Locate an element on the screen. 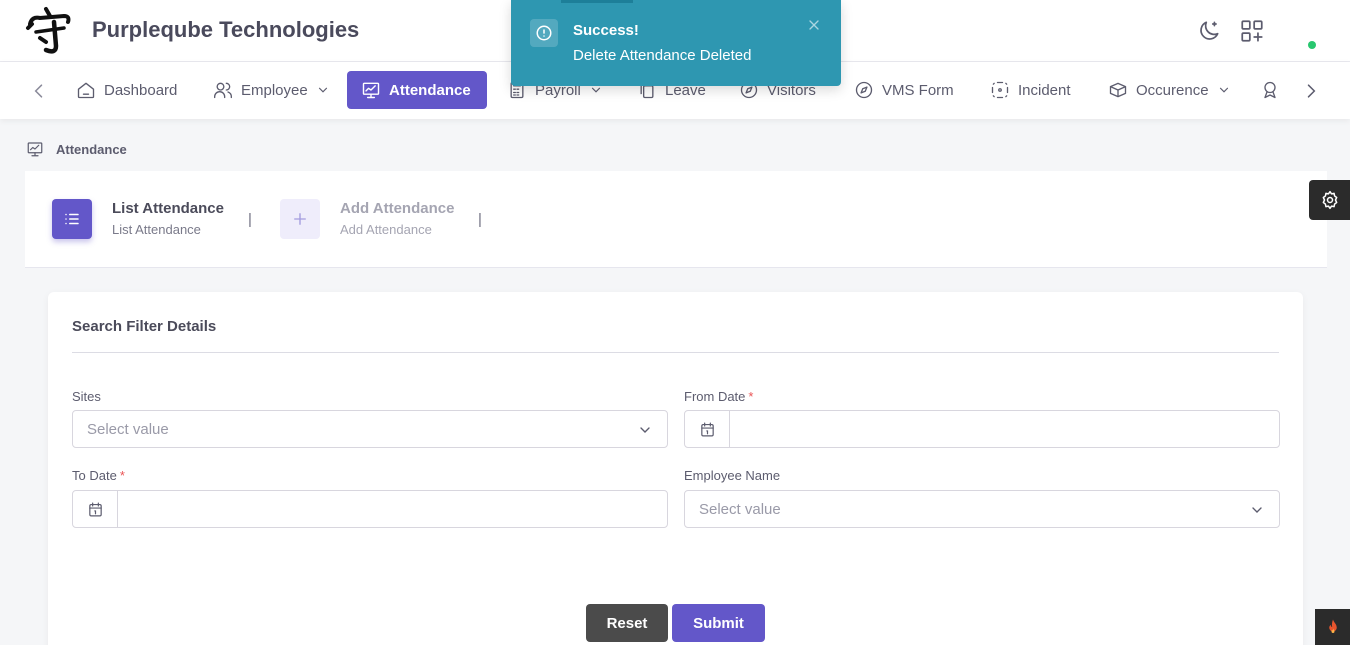 This screenshot has width=1350, height=645. filter-card-title: Search Filter Details is located at coordinates (144, 326).